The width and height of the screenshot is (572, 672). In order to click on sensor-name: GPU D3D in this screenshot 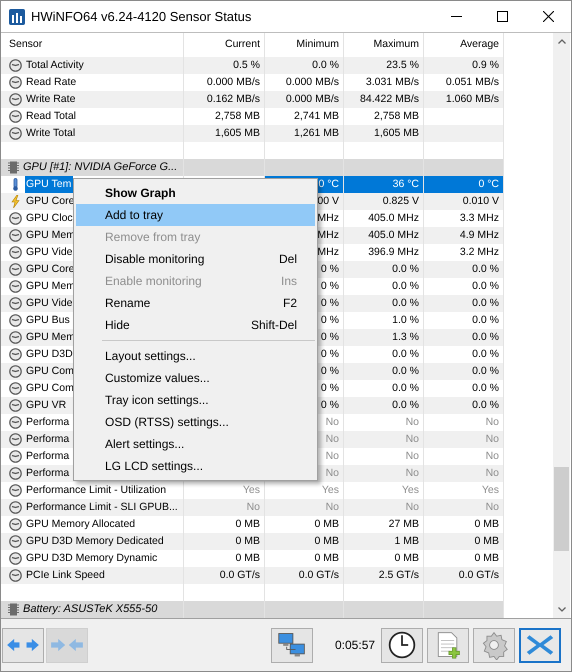, I will do `click(49, 354)`.